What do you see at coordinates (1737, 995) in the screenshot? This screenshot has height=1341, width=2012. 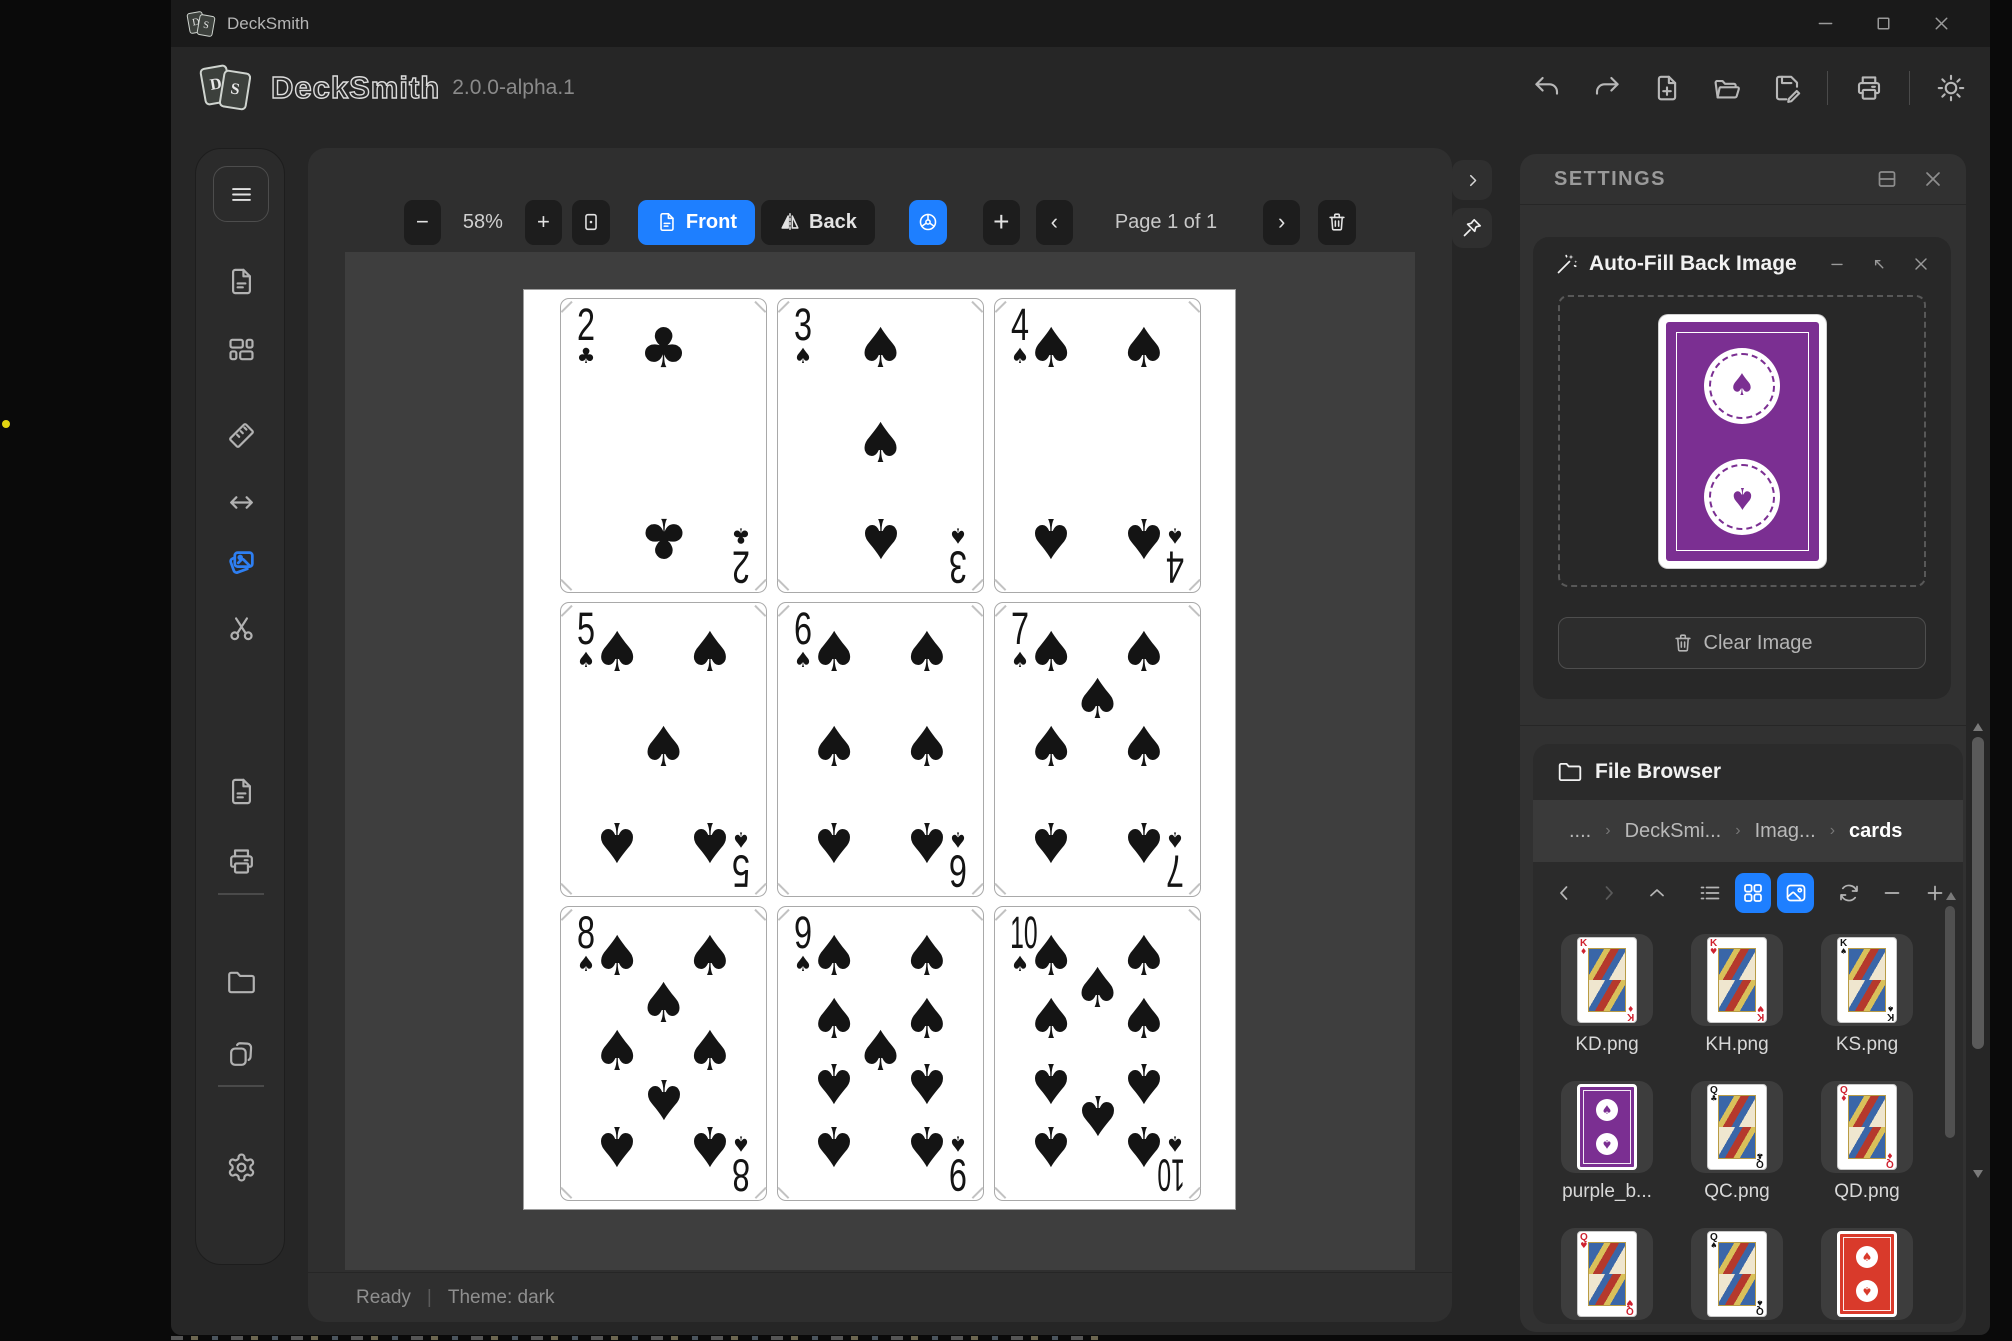 I see `file-item-KH.png: K ♥ K ♥ KH.png` at bounding box center [1737, 995].